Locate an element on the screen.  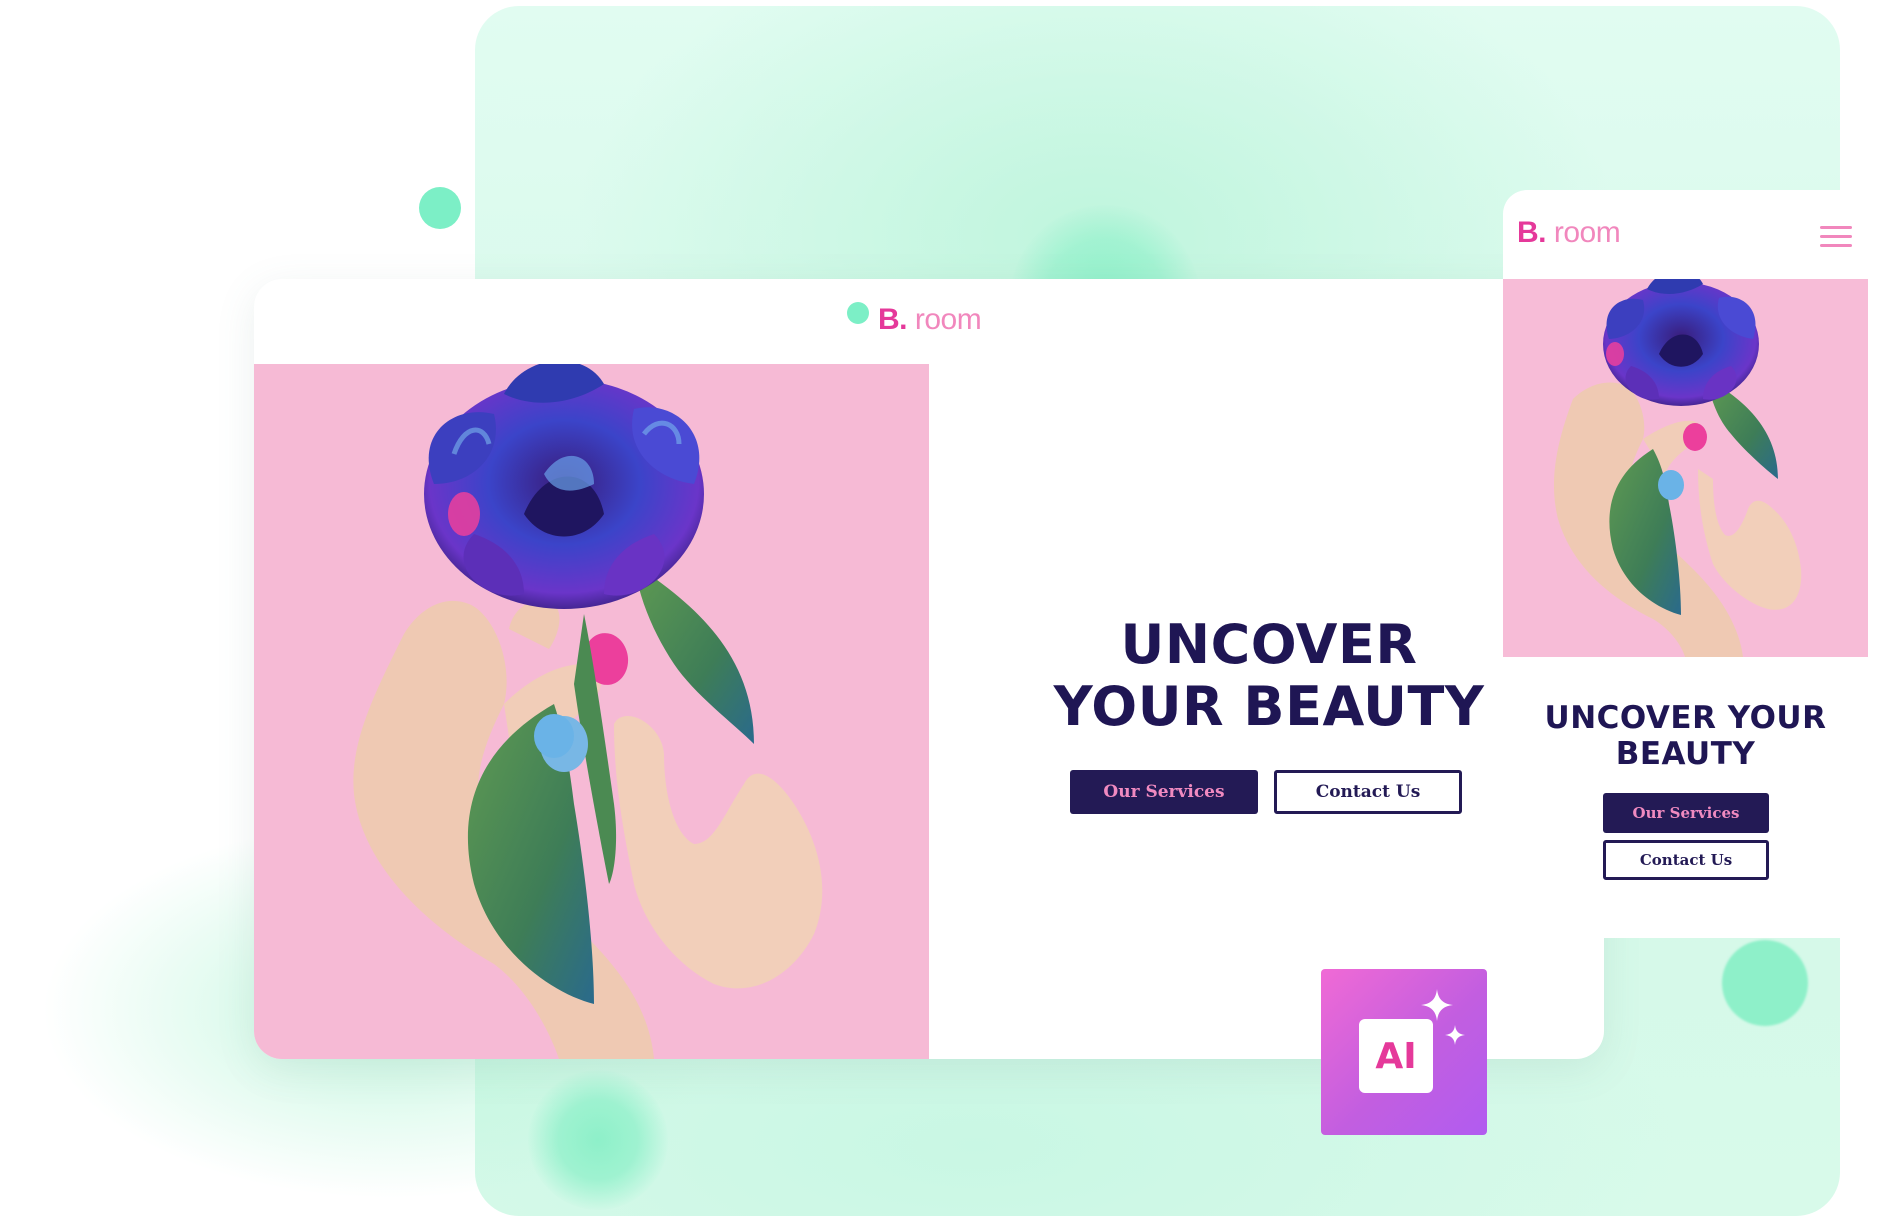
ai-badge: AI is located at coordinates (1404, 1052).